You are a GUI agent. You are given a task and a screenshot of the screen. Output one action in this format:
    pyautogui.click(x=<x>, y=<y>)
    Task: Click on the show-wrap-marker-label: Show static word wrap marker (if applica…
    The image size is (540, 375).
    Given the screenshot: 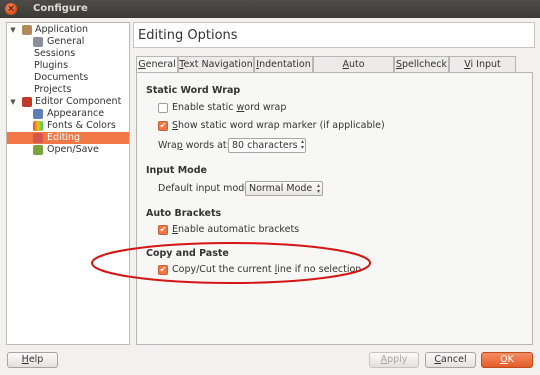 What is the action you would take?
    pyautogui.click(x=278, y=125)
    